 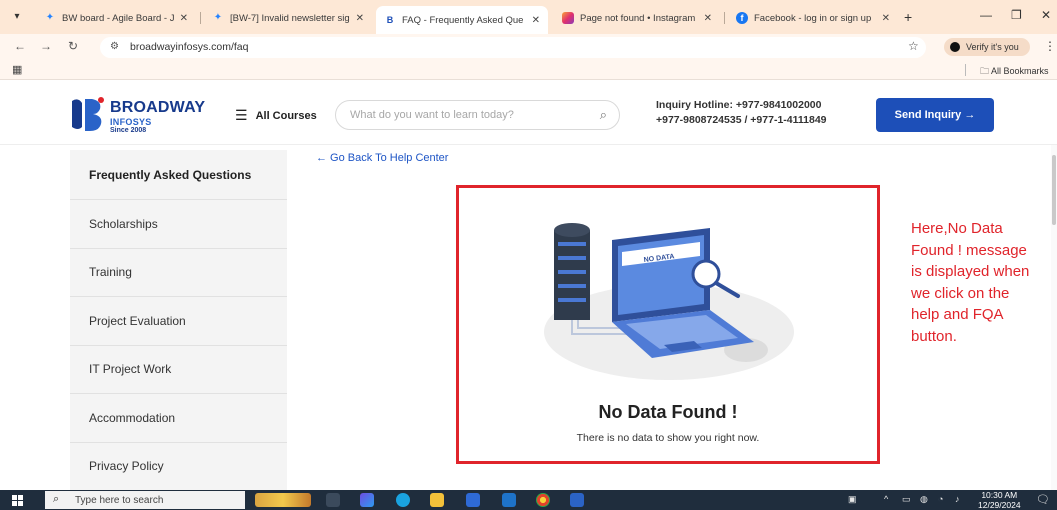 What do you see at coordinates (924, 499) in the screenshot?
I see `network-icon: ◍` at bounding box center [924, 499].